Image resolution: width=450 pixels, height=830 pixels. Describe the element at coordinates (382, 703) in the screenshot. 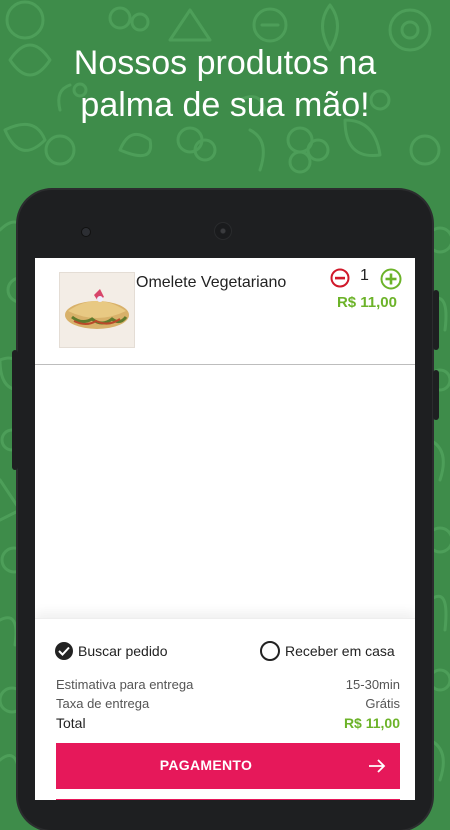

I see `delivery-fee-value: Grátis` at that location.